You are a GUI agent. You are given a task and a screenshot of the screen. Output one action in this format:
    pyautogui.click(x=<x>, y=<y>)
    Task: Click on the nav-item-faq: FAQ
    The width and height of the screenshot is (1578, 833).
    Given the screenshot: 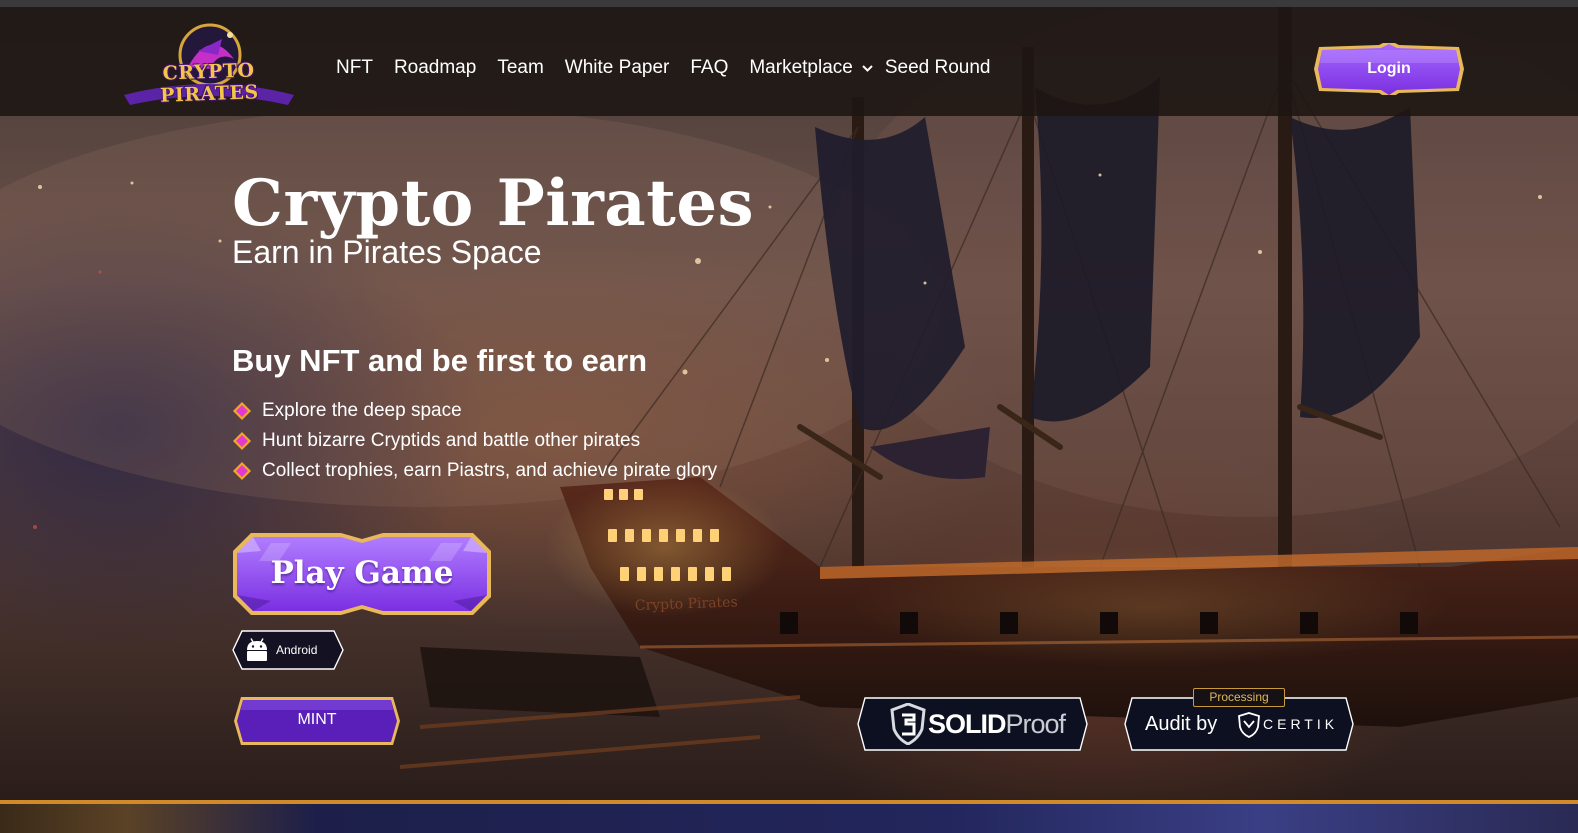 What is the action you would take?
    pyautogui.click(x=709, y=68)
    